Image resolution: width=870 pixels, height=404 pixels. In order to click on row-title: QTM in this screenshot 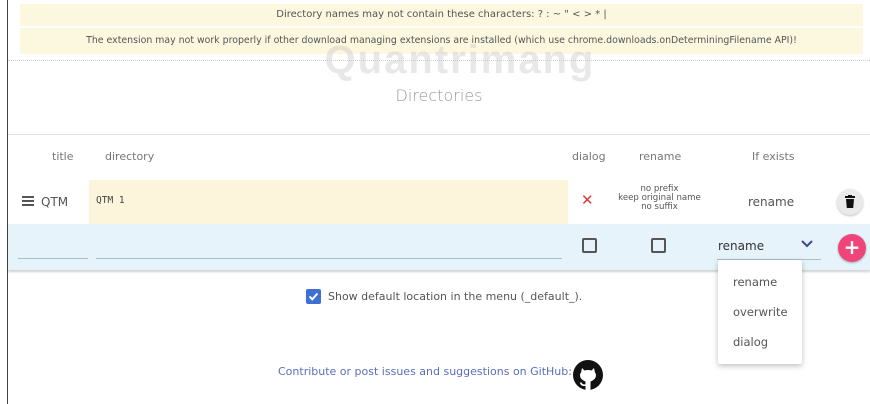, I will do `click(55, 202)`.